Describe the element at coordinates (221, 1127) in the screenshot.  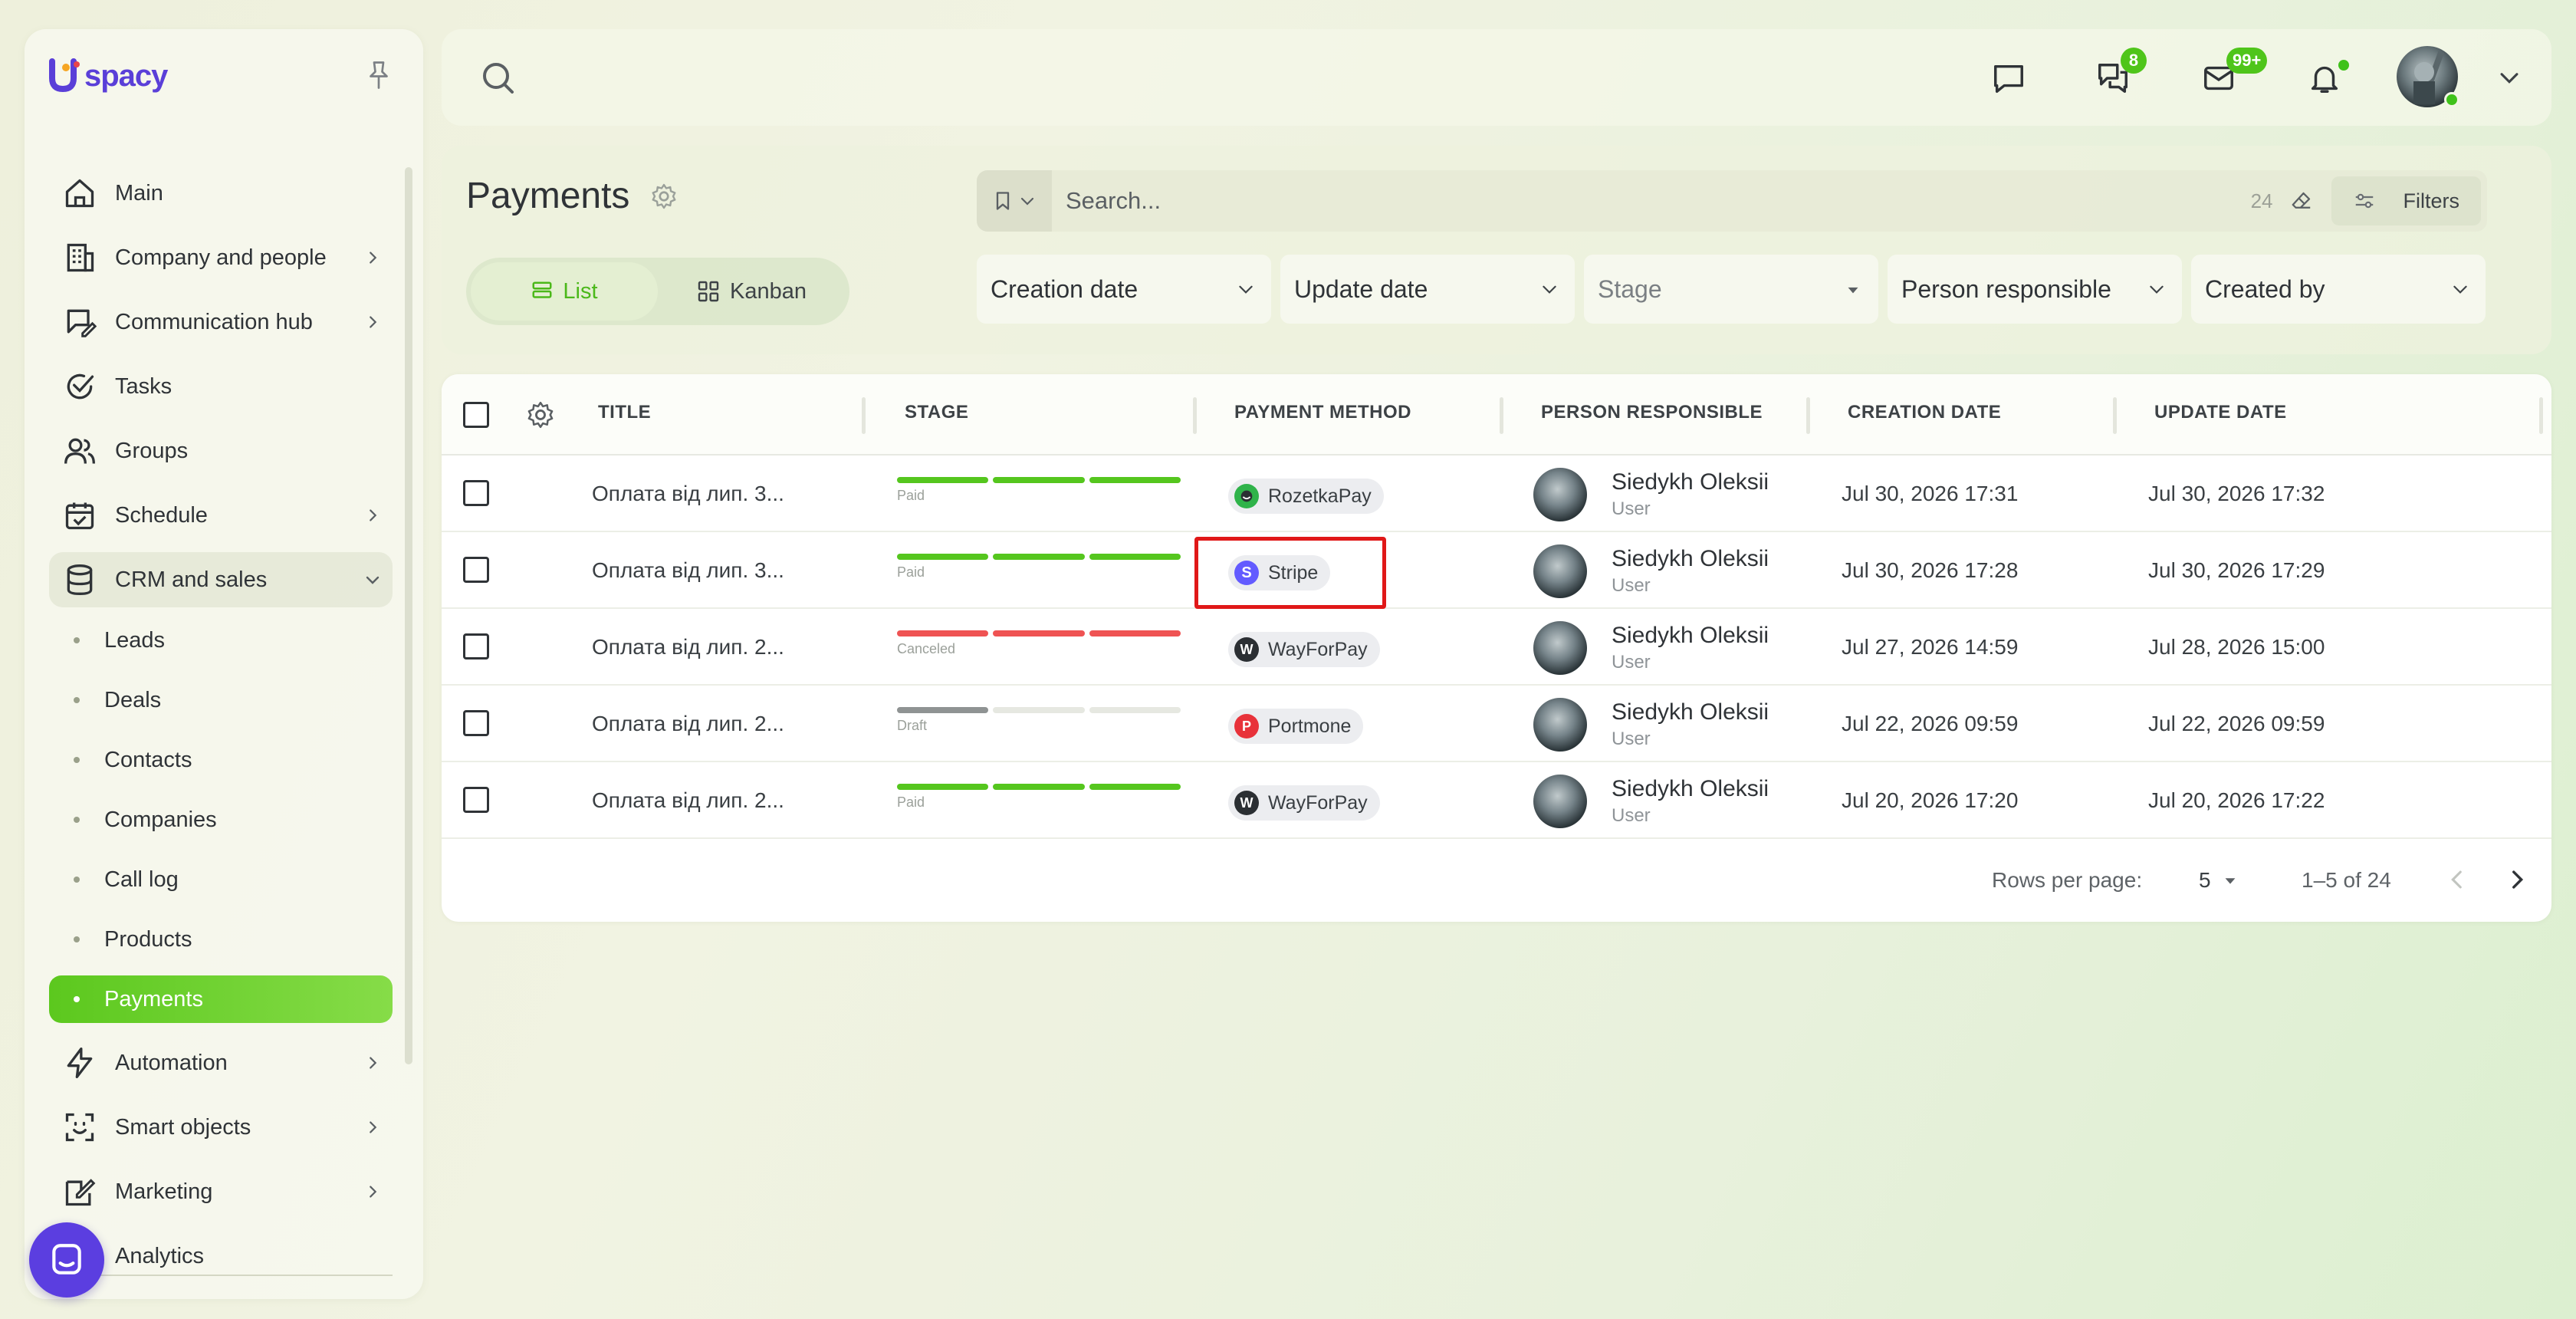
I see `sidebar-item-smart-objects: Smart objects` at that location.